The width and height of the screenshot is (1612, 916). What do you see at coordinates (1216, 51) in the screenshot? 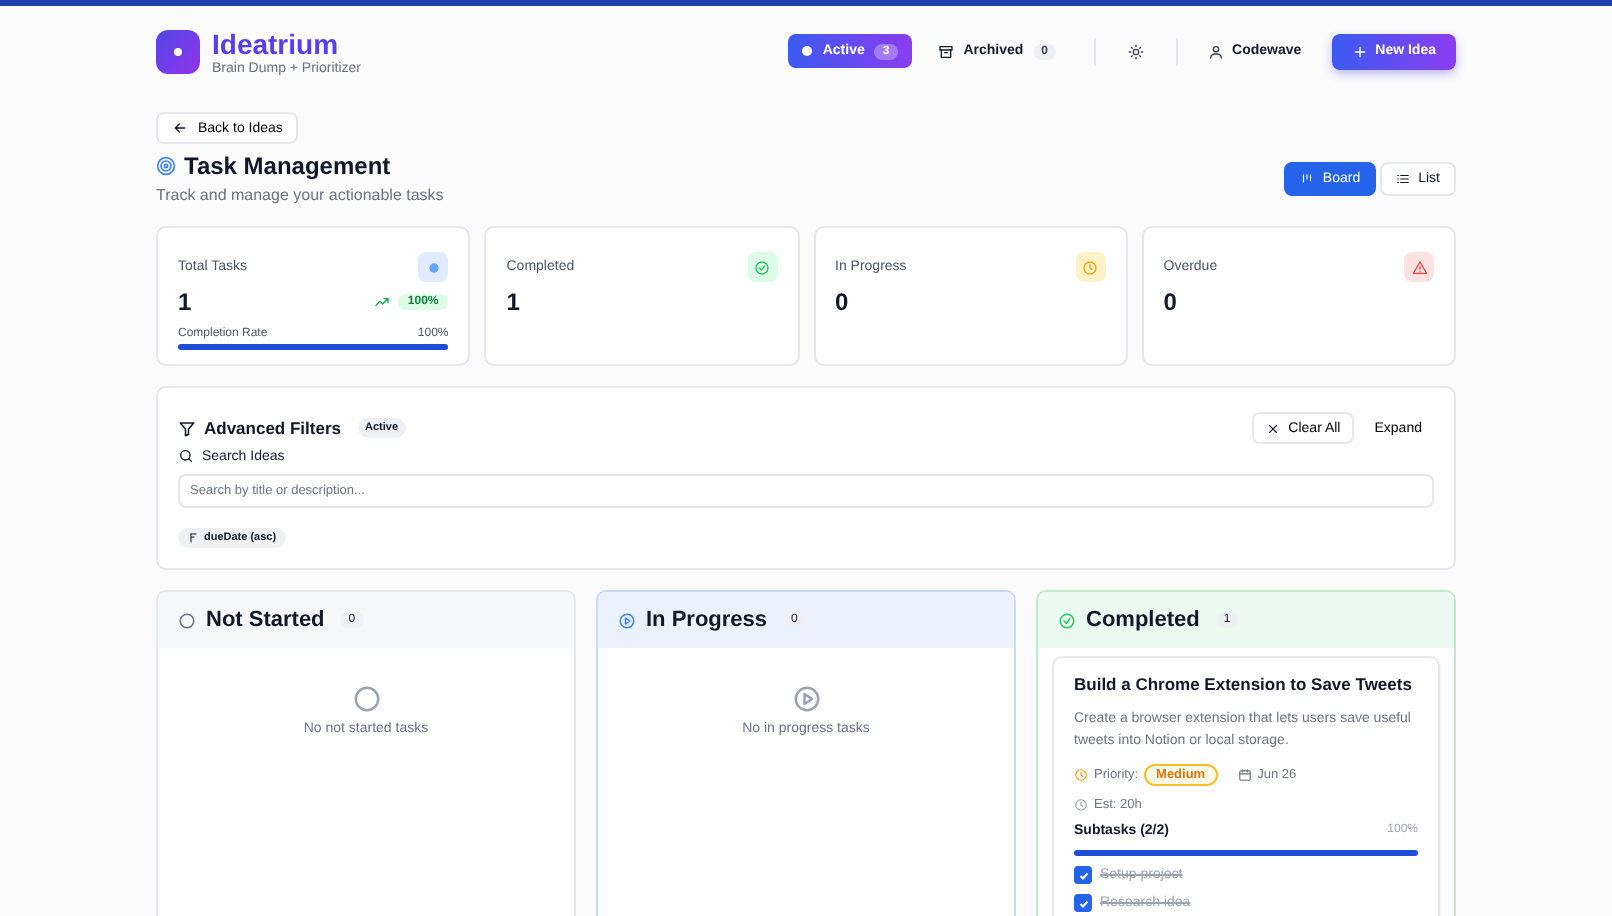
I see `user-icon` at bounding box center [1216, 51].